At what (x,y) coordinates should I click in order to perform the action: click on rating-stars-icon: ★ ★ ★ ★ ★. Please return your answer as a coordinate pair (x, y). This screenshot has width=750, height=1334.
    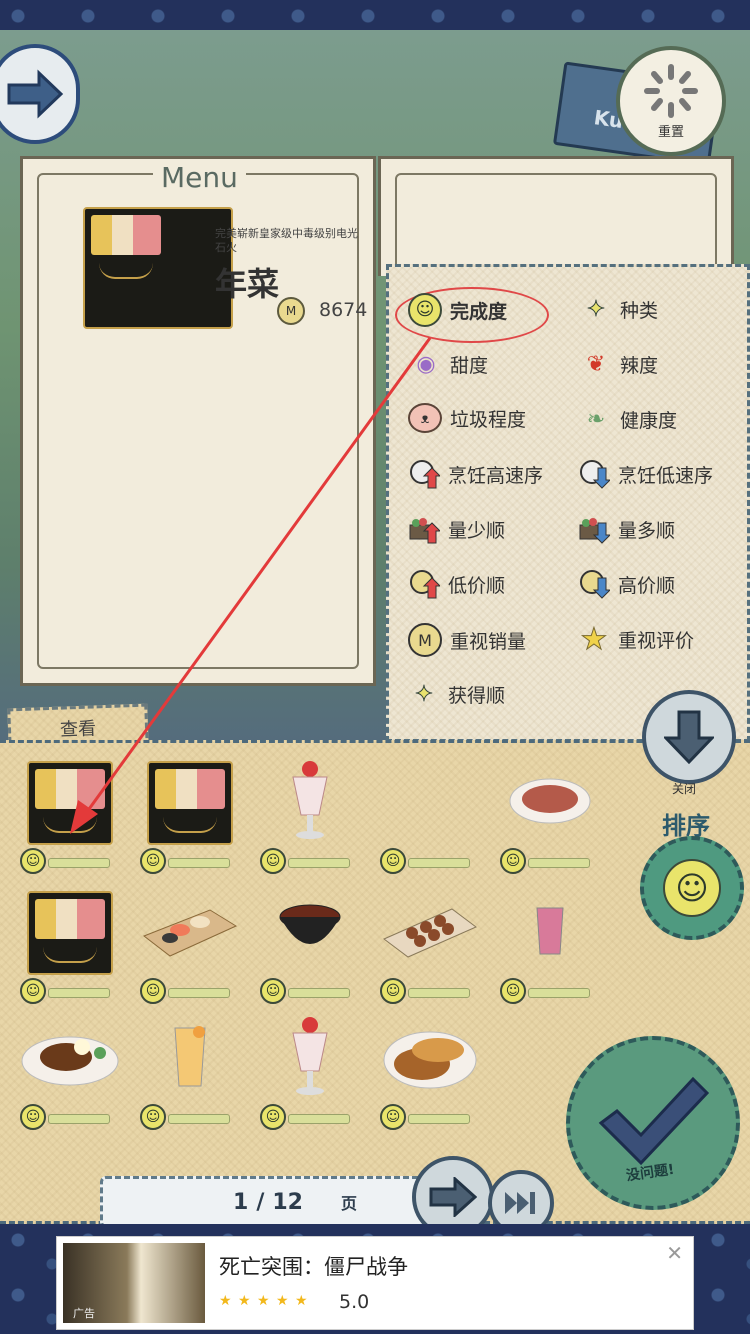
    Looking at the image, I should click on (264, 1301).